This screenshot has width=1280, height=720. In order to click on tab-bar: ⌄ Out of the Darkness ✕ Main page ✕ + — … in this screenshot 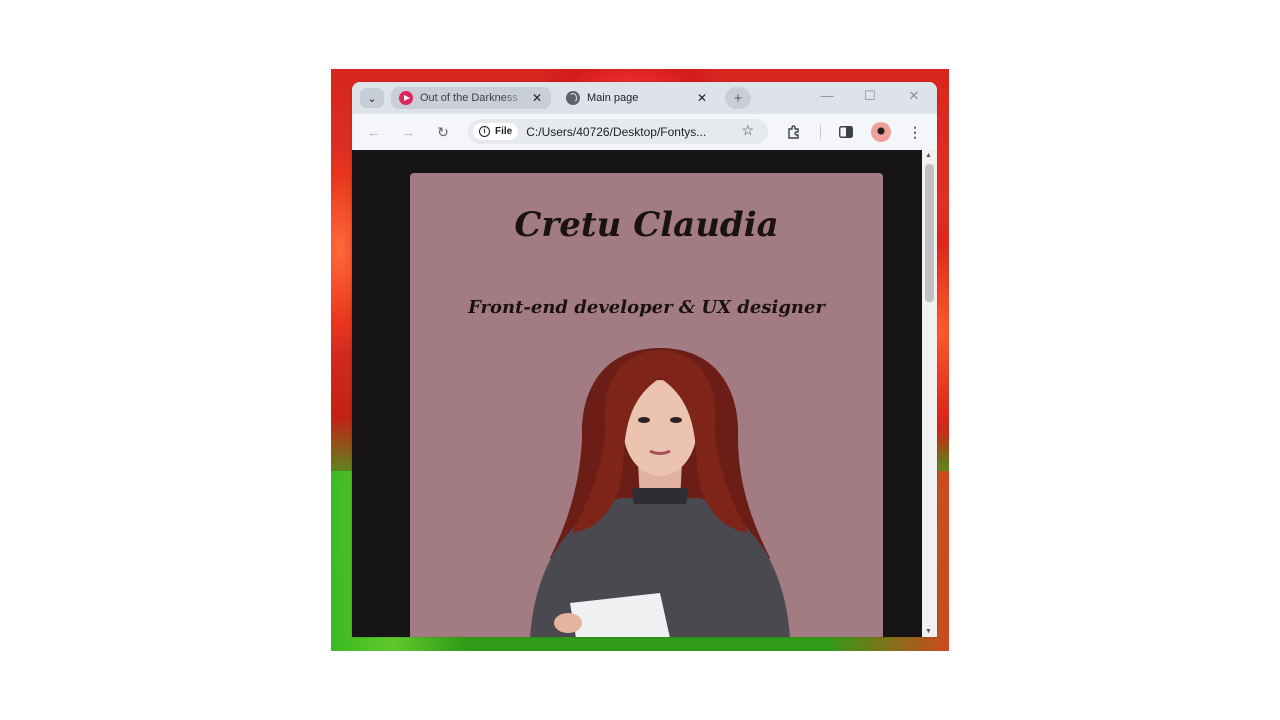, I will do `click(644, 98)`.